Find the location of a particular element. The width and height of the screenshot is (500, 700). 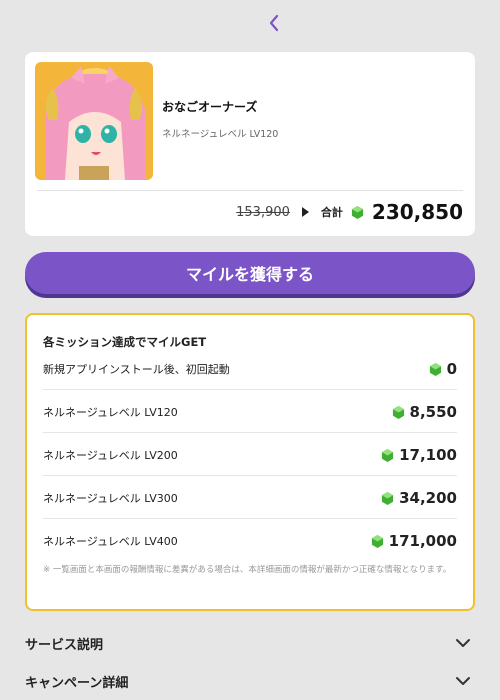

mission-label: ネルネージュレベル LV400 is located at coordinates (110, 541).